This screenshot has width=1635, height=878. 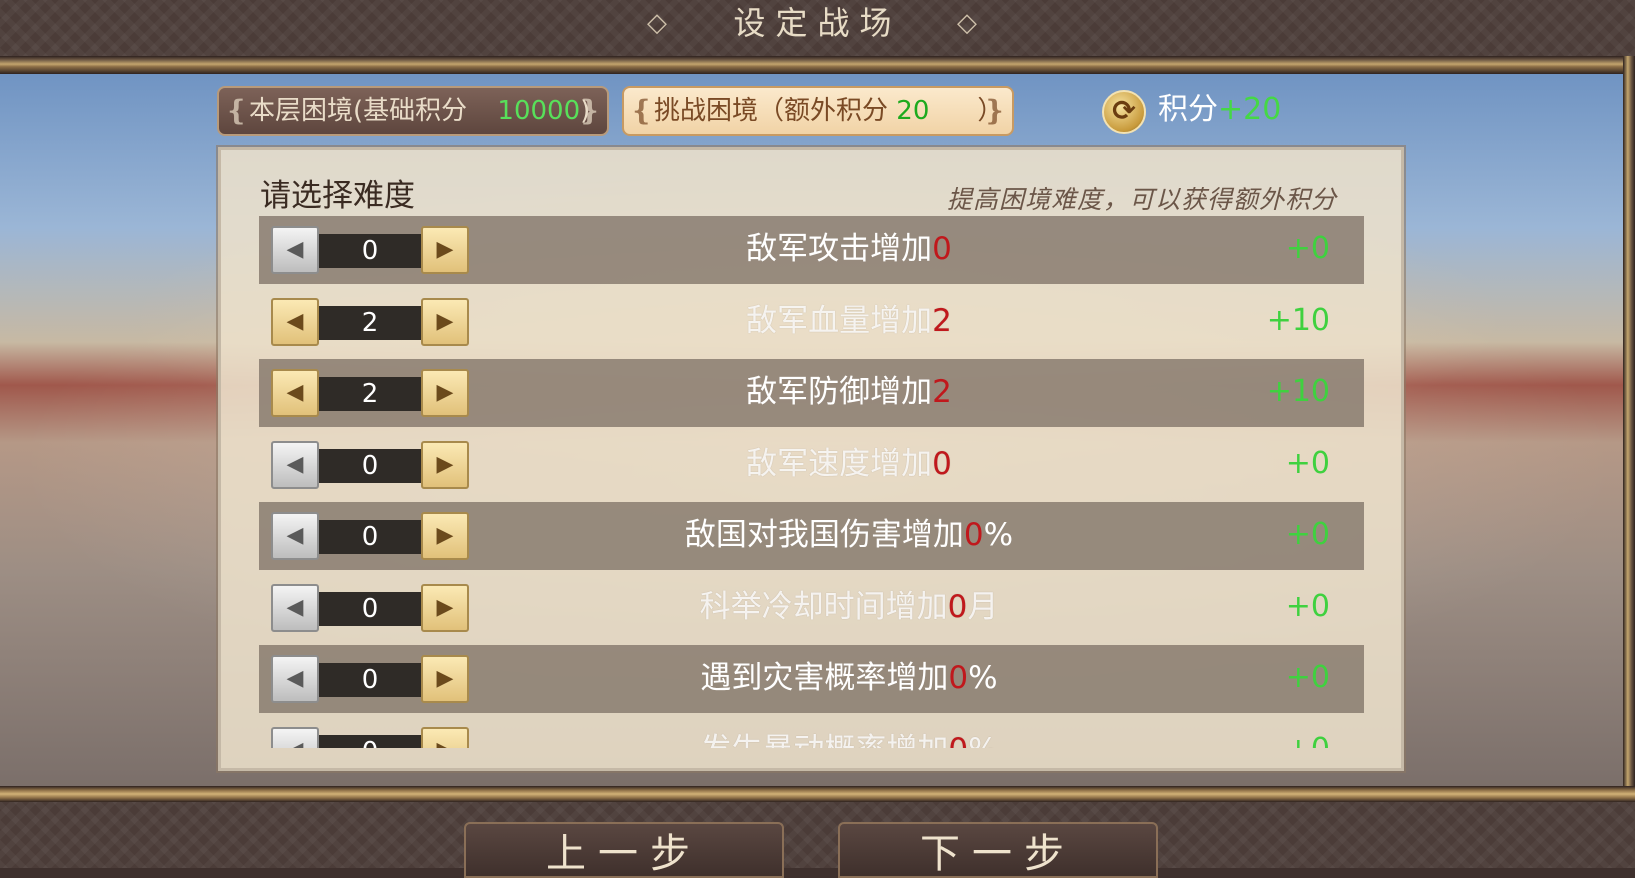 I want to click on tab-base-label: 本层困境(基础积分, so click(x=358, y=111).